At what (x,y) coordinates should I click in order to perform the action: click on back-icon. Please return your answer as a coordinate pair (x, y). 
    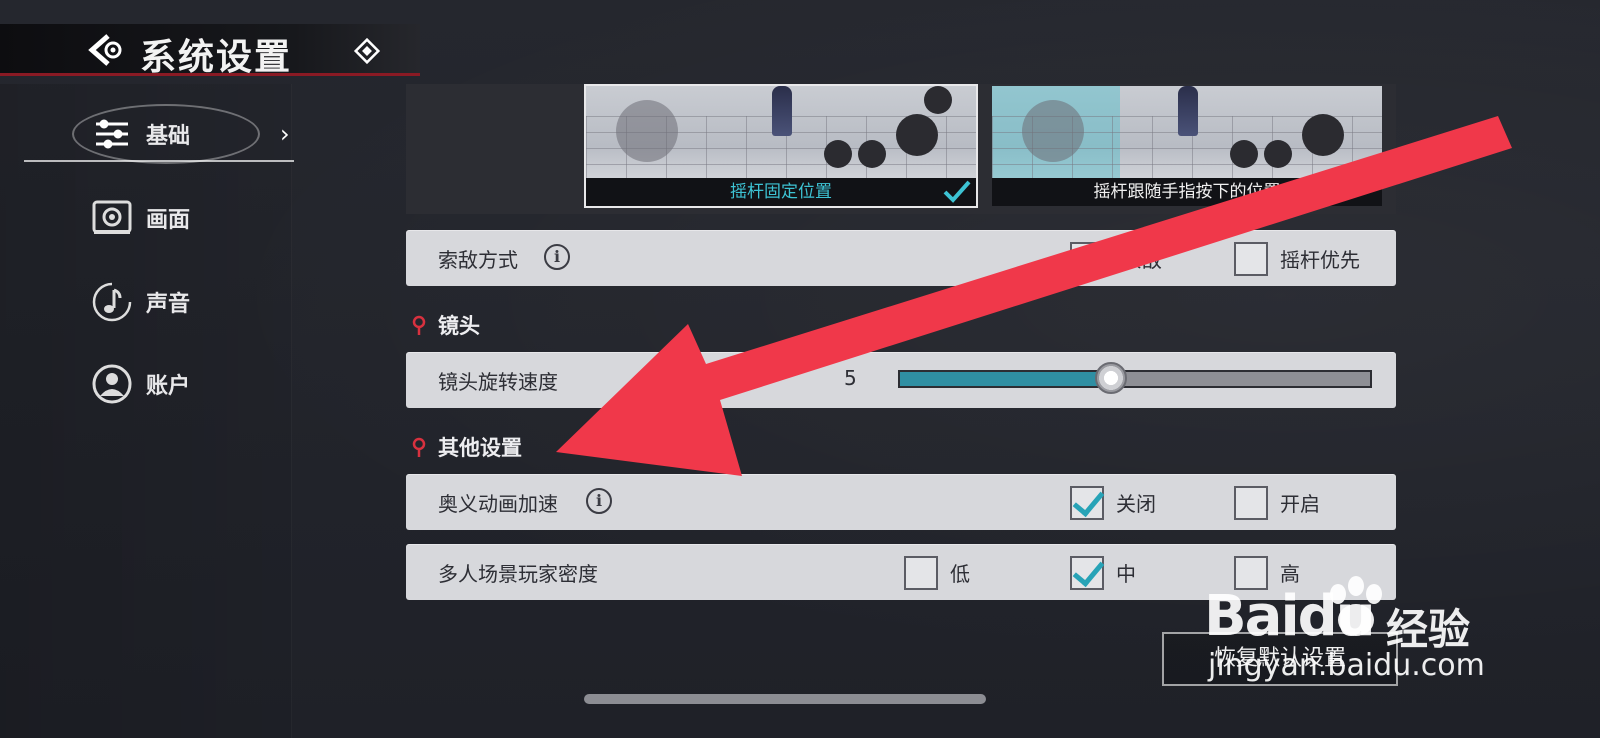
    Looking at the image, I should click on (106, 50).